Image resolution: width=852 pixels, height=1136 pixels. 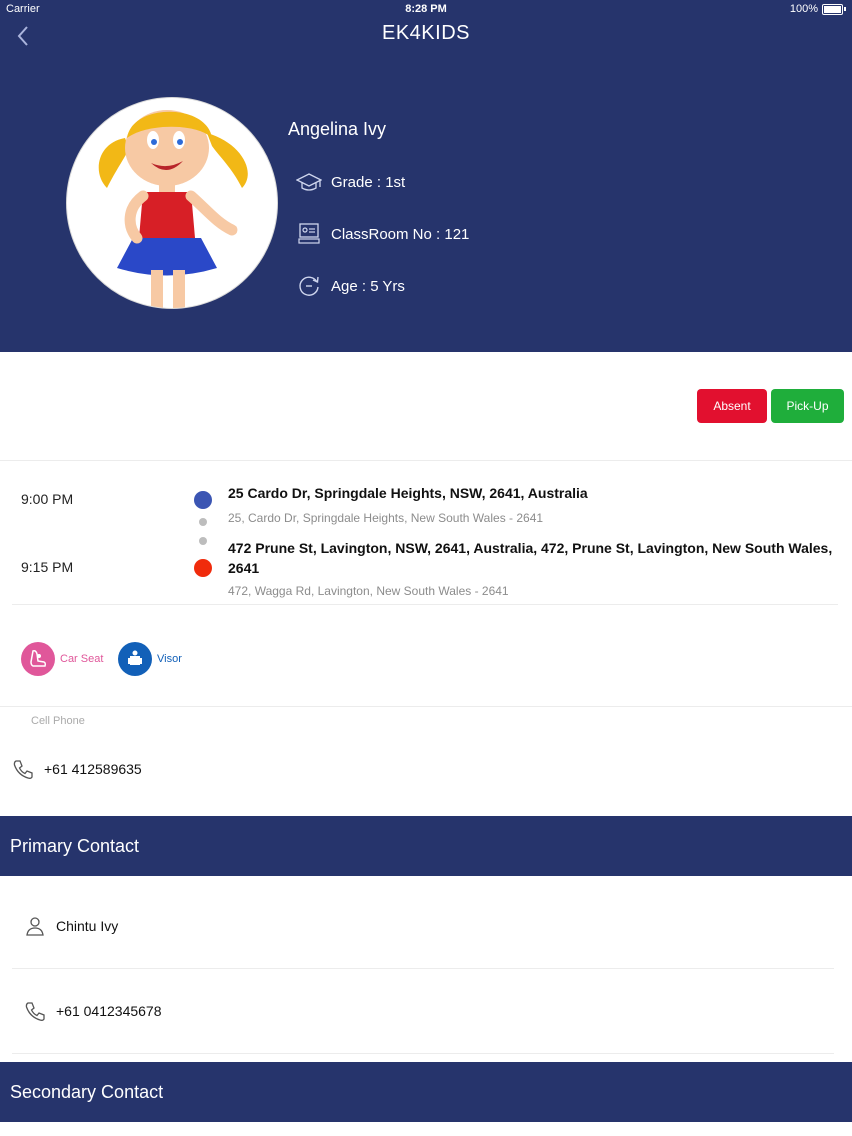 I want to click on primary-contact-phone-row: +61 0412345678, so click(x=93, y=1011).